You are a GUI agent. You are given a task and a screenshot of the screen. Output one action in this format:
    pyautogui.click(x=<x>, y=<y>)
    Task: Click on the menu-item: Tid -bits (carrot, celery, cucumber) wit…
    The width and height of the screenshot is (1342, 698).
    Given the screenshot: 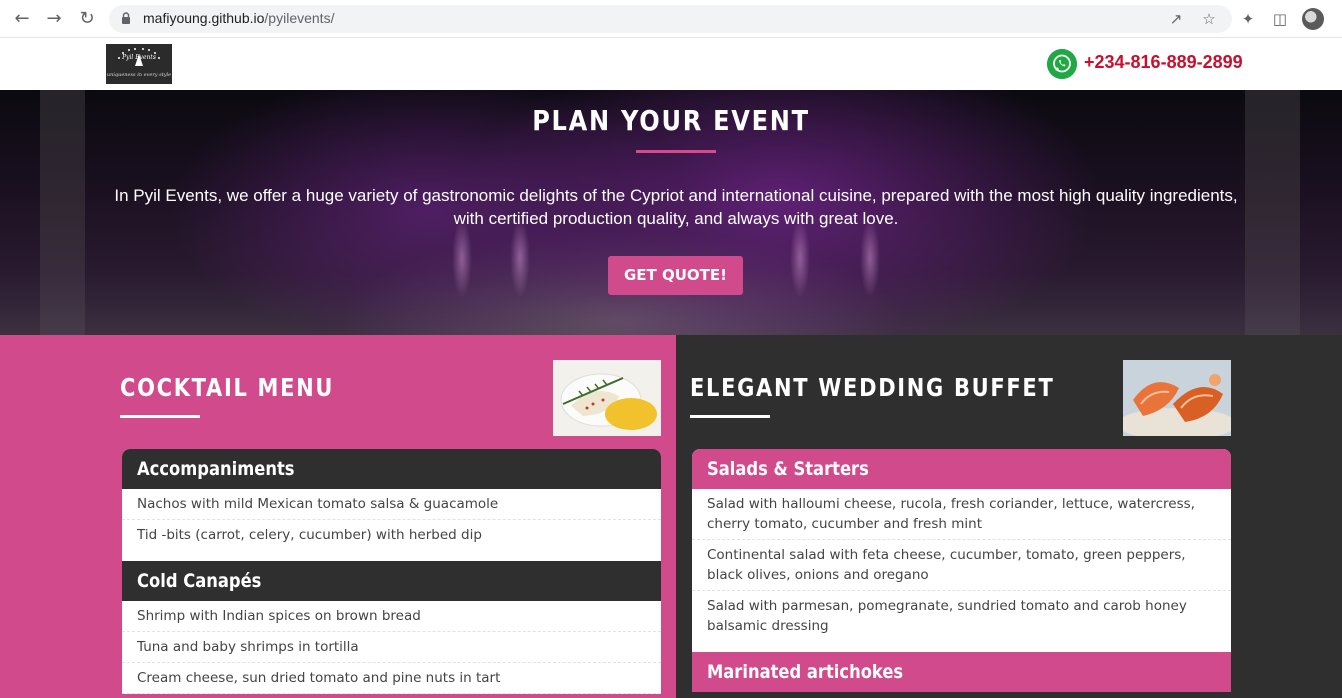 What is the action you would take?
    pyautogui.click(x=309, y=535)
    